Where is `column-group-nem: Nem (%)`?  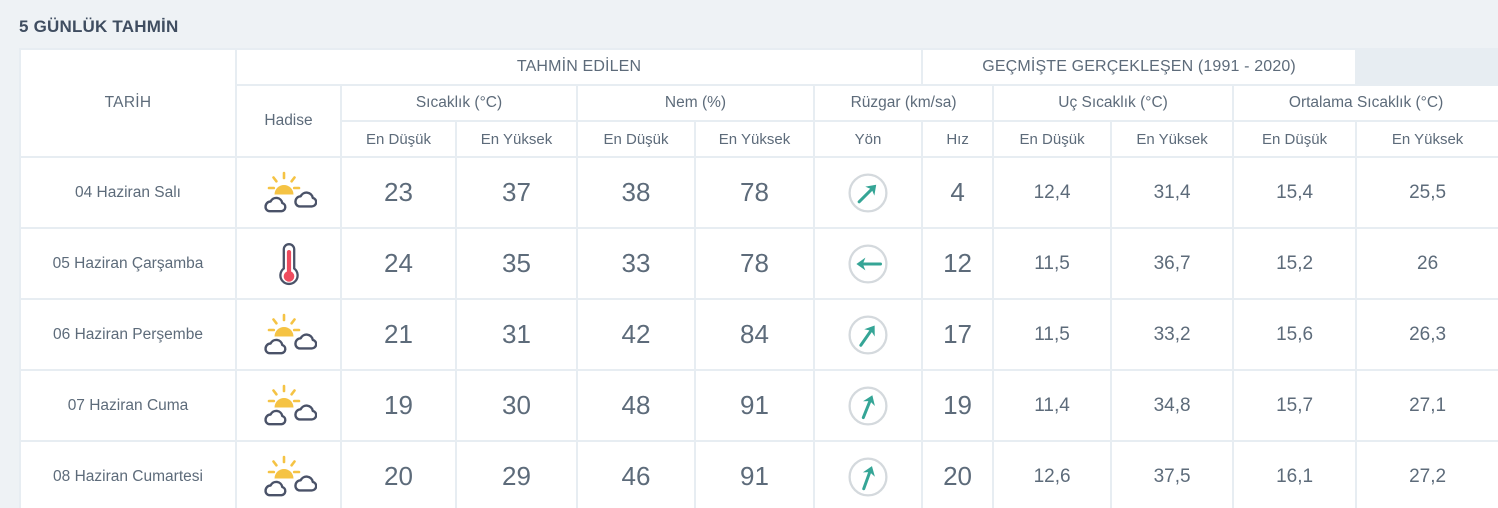 column-group-nem: Nem (%) is located at coordinates (695, 103).